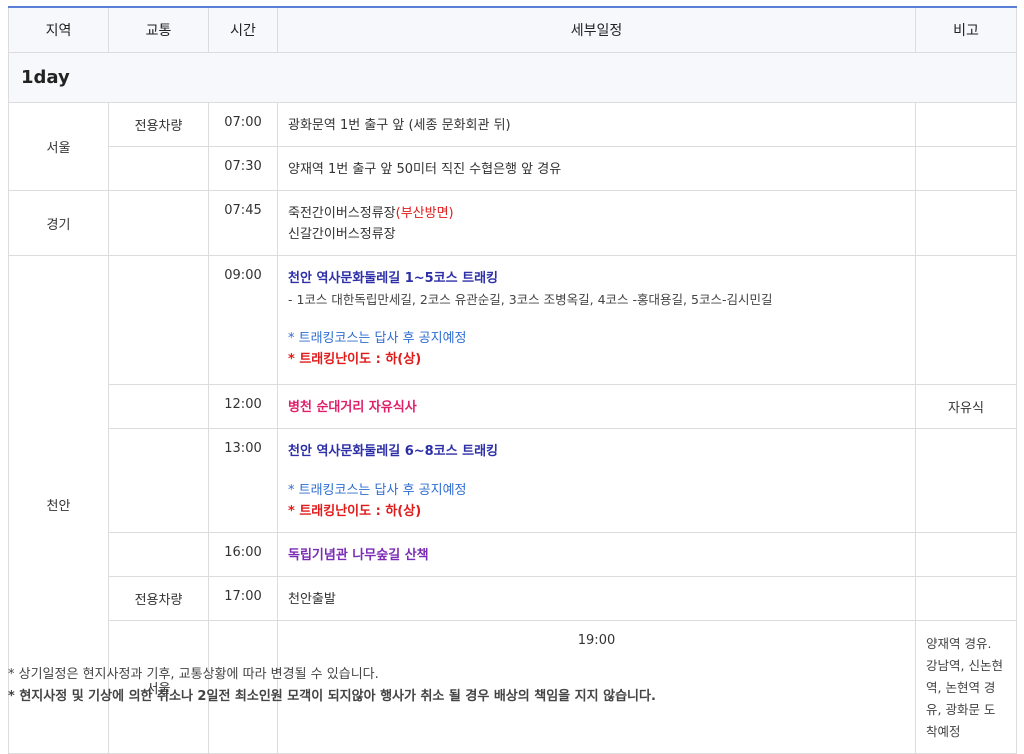  What do you see at coordinates (243, 554) in the screenshot?
I see `time-cell: 16:00` at bounding box center [243, 554].